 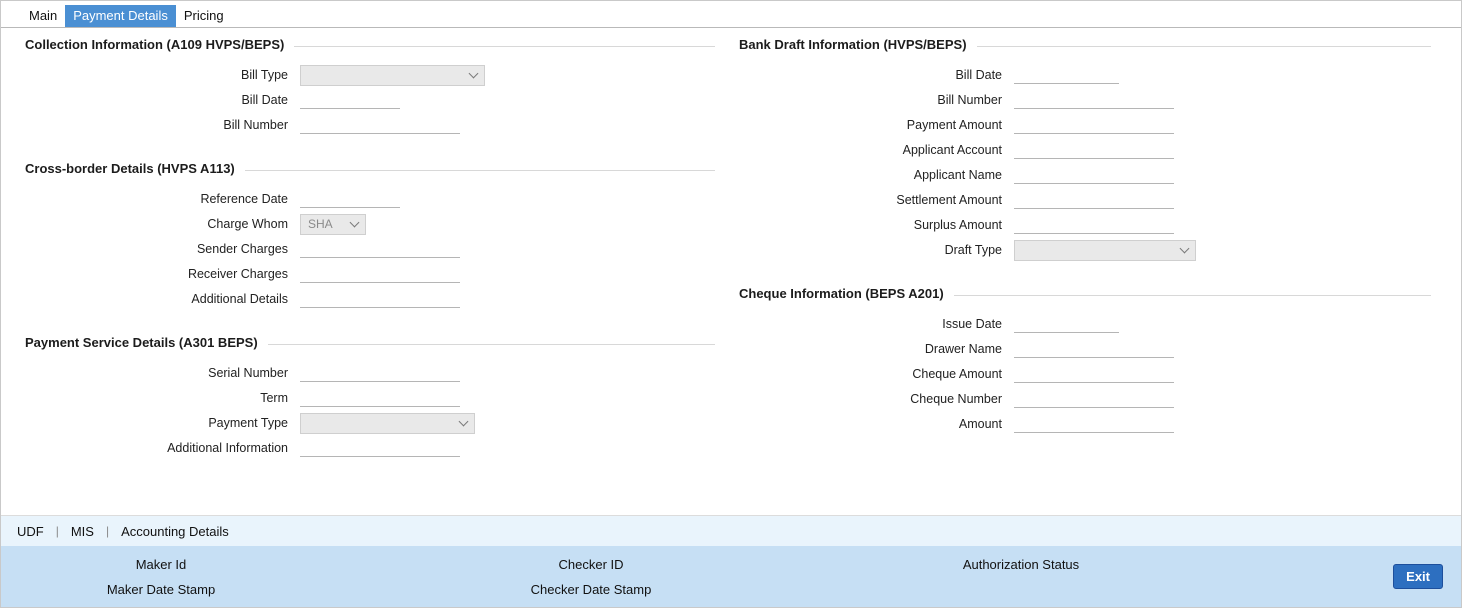 I want to click on section-title: Cross-border Details (HVPS A113), so click(x=130, y=168).